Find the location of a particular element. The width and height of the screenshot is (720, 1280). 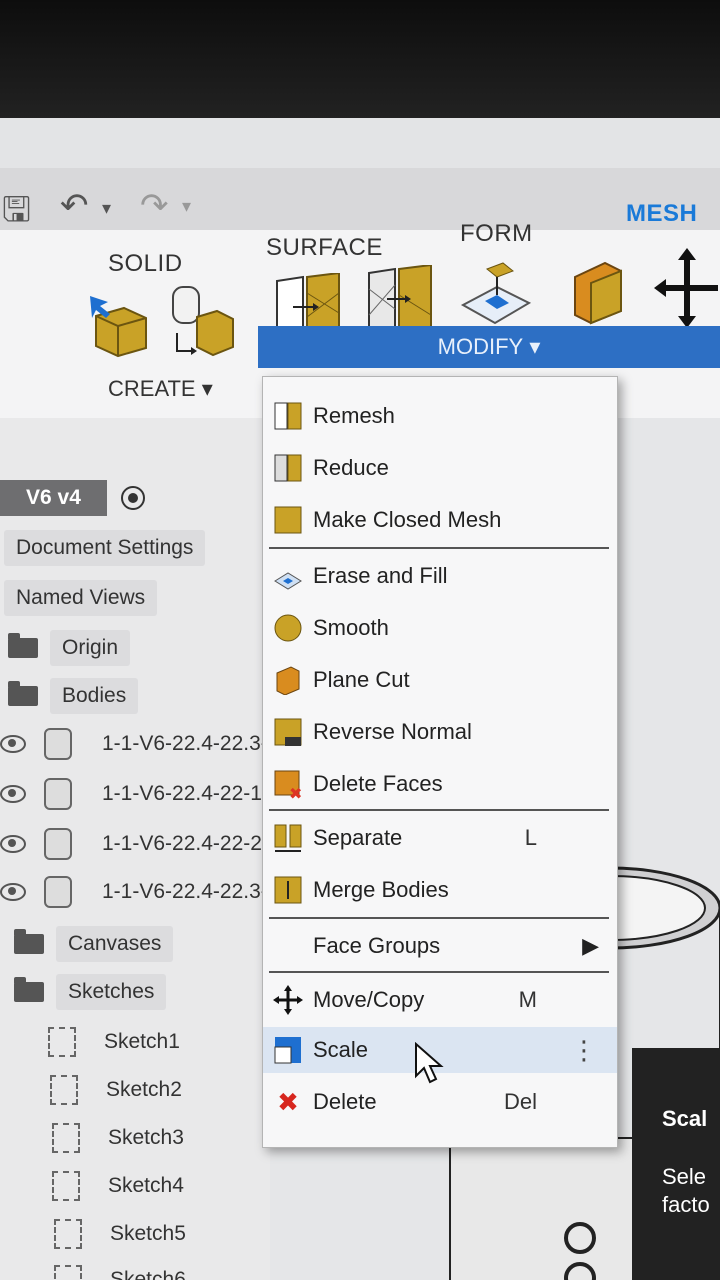

menu-item-remesh: Remesh is located at coordinates (440, 416).